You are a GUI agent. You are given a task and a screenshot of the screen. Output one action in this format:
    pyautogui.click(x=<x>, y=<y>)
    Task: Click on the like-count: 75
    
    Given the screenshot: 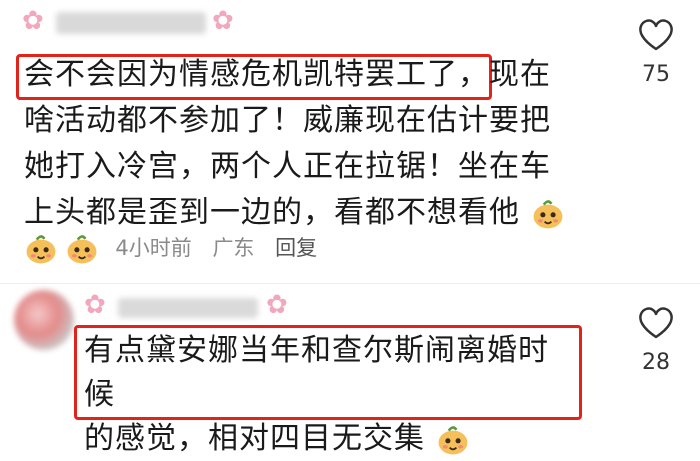 What is the action you would take?
    pyautogui.click(x=656, y=74)
    